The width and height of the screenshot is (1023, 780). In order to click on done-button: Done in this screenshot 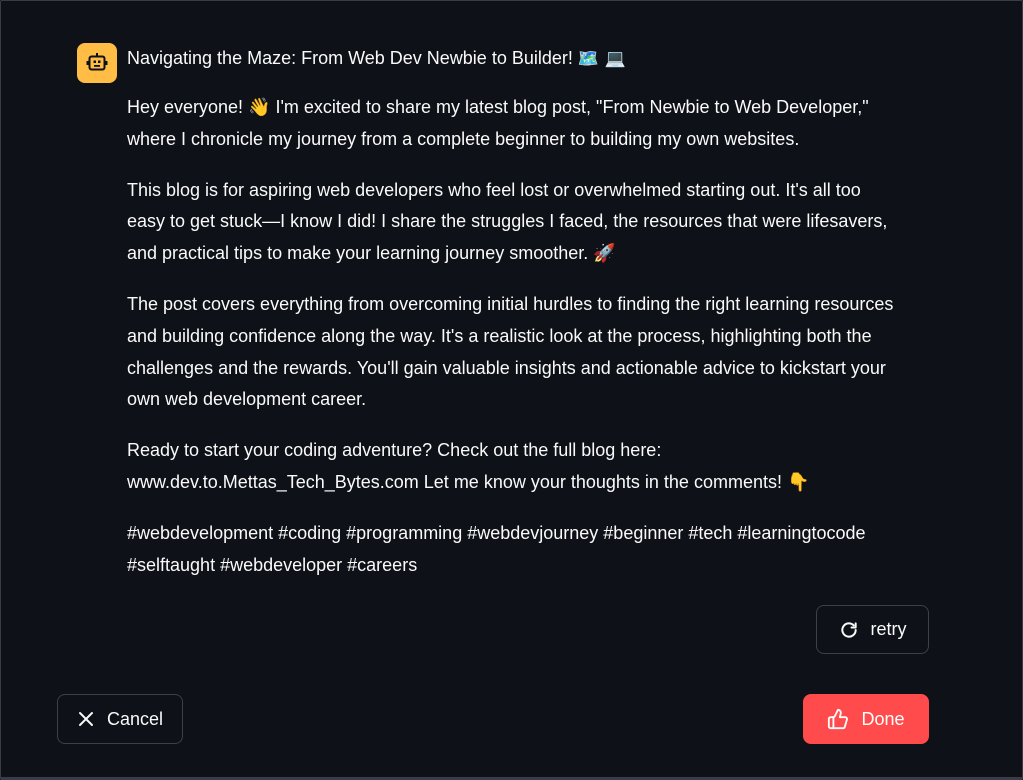, I will do `click(866, 719)`.